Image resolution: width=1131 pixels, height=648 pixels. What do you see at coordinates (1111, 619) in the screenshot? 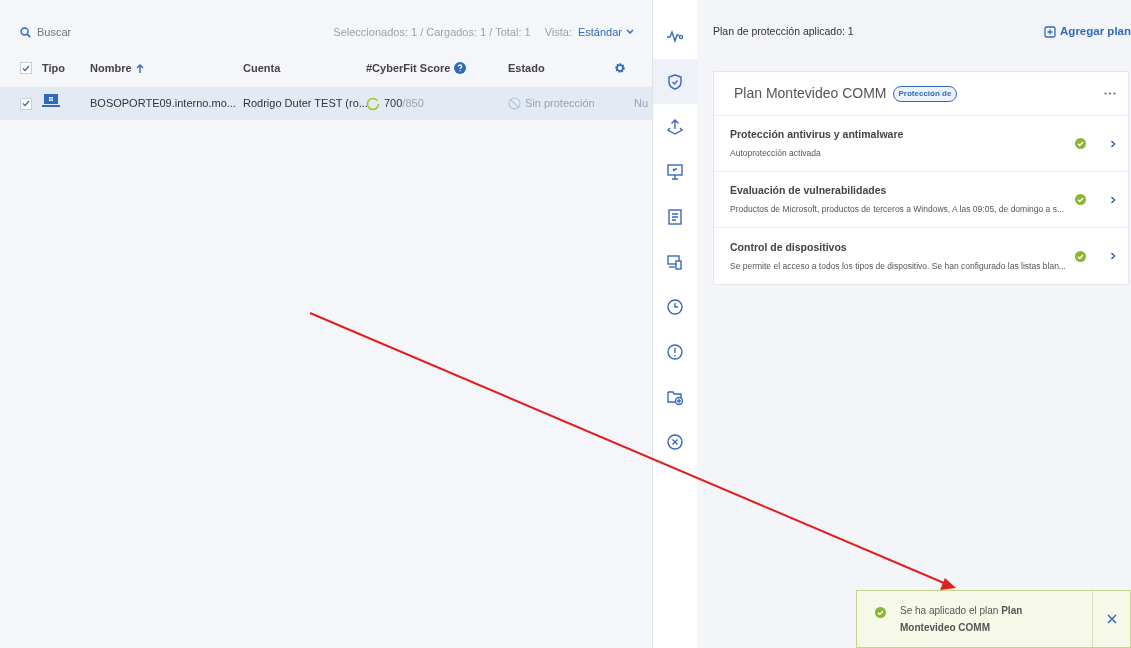
I see `close-icon` at bounding box center [1111, 619].